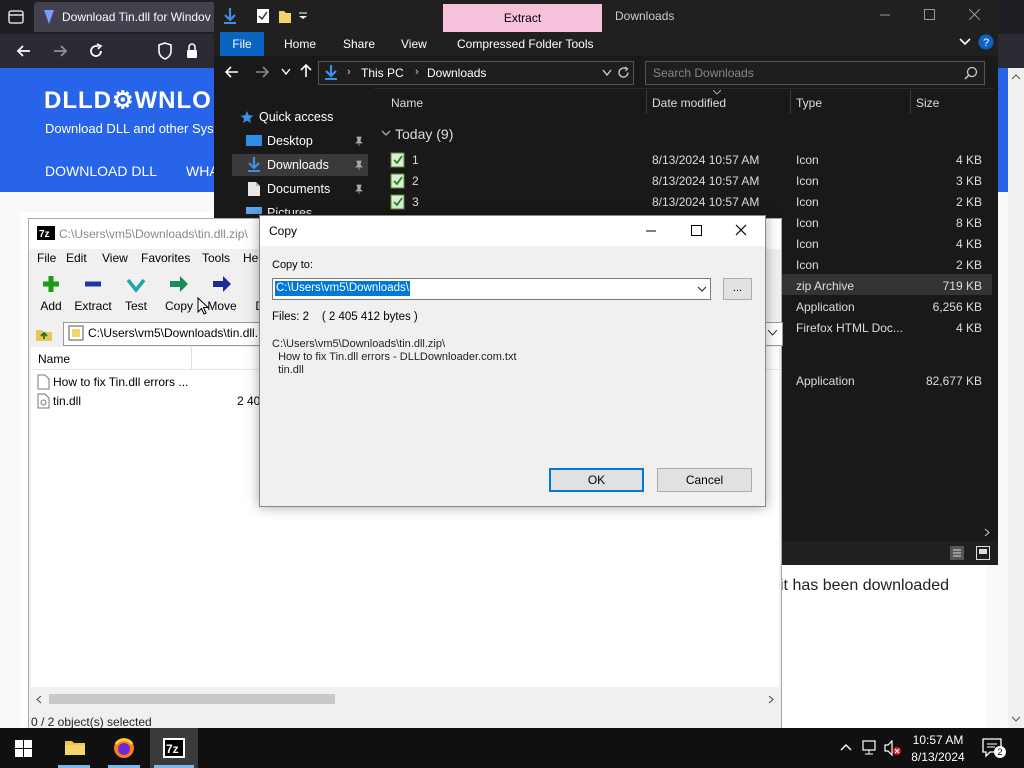 The height and width of the screenshot is (768, 1024). Describe the element at coordinates (971, 73) in the screenshot. I see `search-icon` at that location.